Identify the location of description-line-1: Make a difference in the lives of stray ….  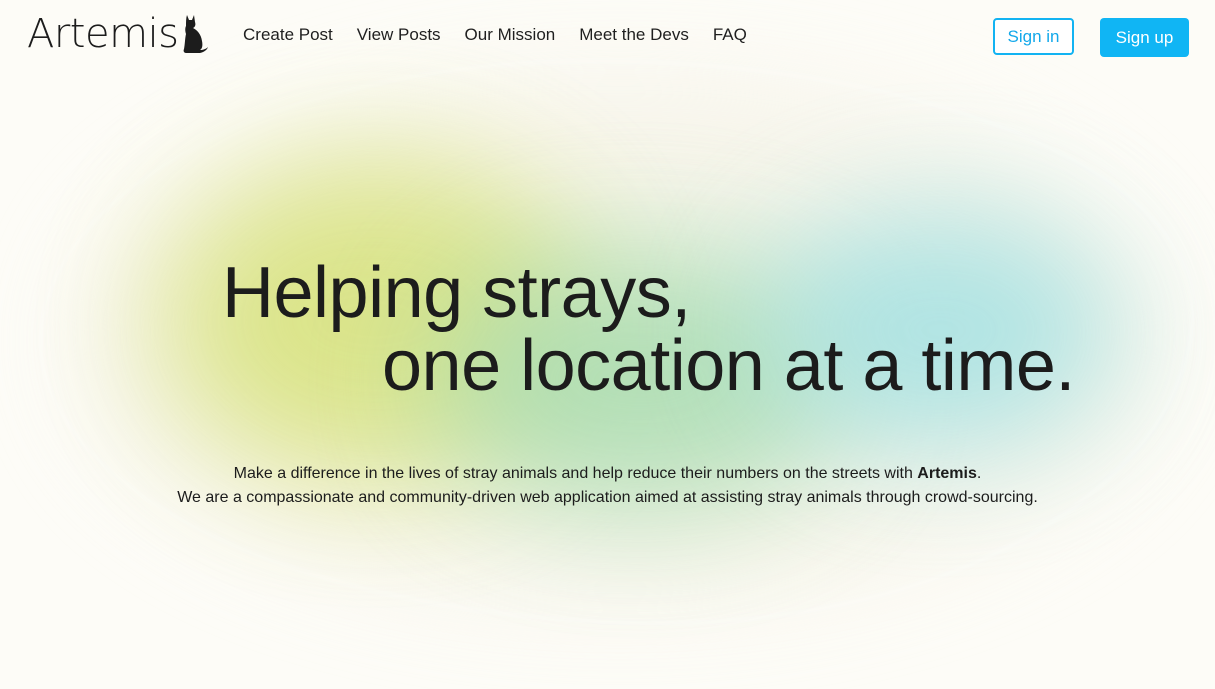
(607, 474).